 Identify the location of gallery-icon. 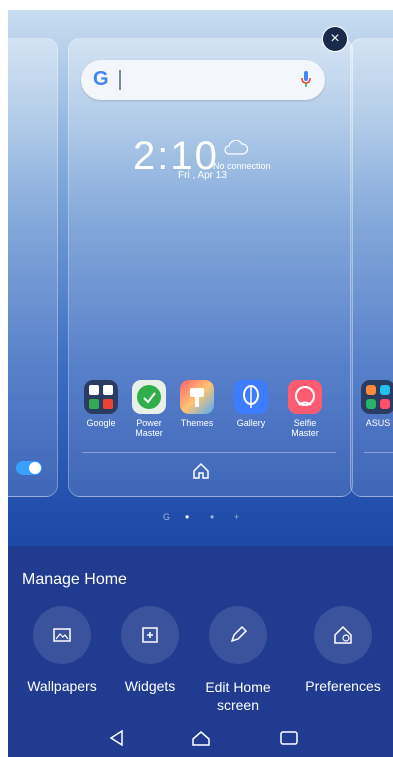
(251, 397).